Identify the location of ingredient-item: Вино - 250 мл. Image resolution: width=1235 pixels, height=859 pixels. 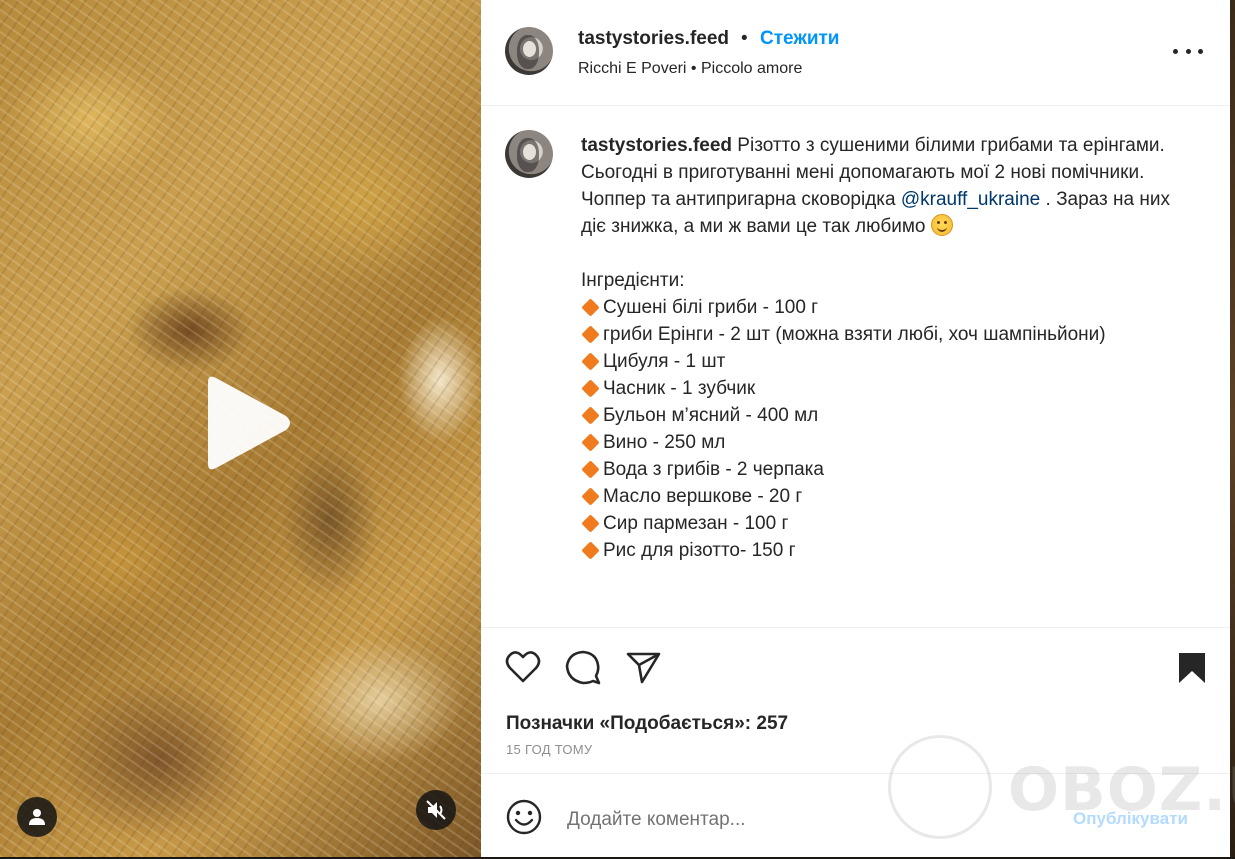
(881, 442).